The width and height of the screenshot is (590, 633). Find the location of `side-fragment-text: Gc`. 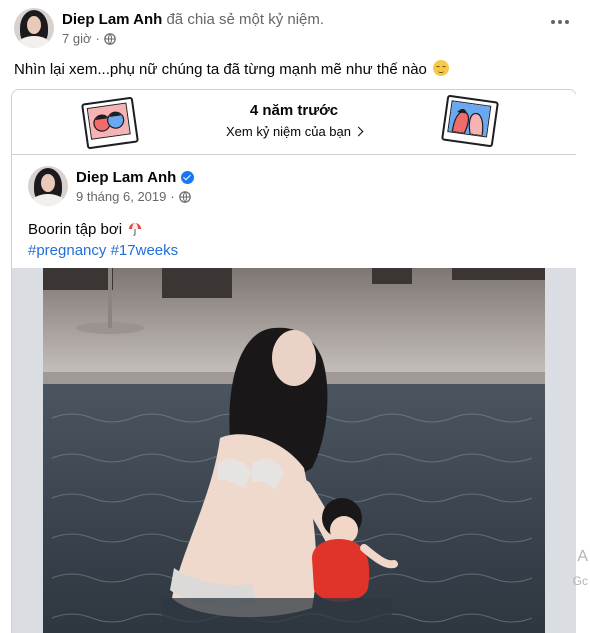

side-fragment-text: Gc is located at coordinates (580, 581).